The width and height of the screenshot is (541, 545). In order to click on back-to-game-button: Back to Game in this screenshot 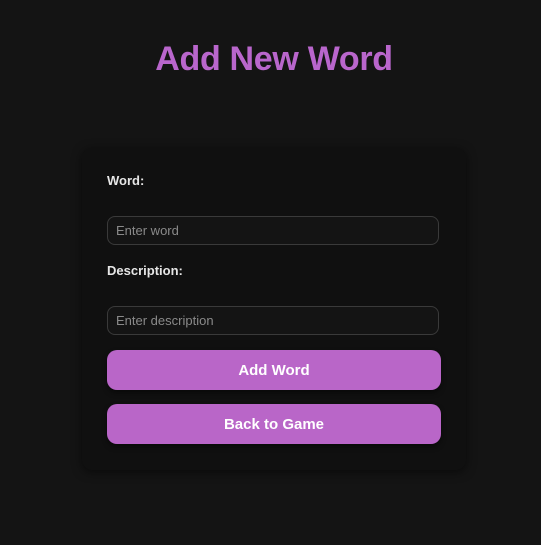, I will do `click(274, 424)`.